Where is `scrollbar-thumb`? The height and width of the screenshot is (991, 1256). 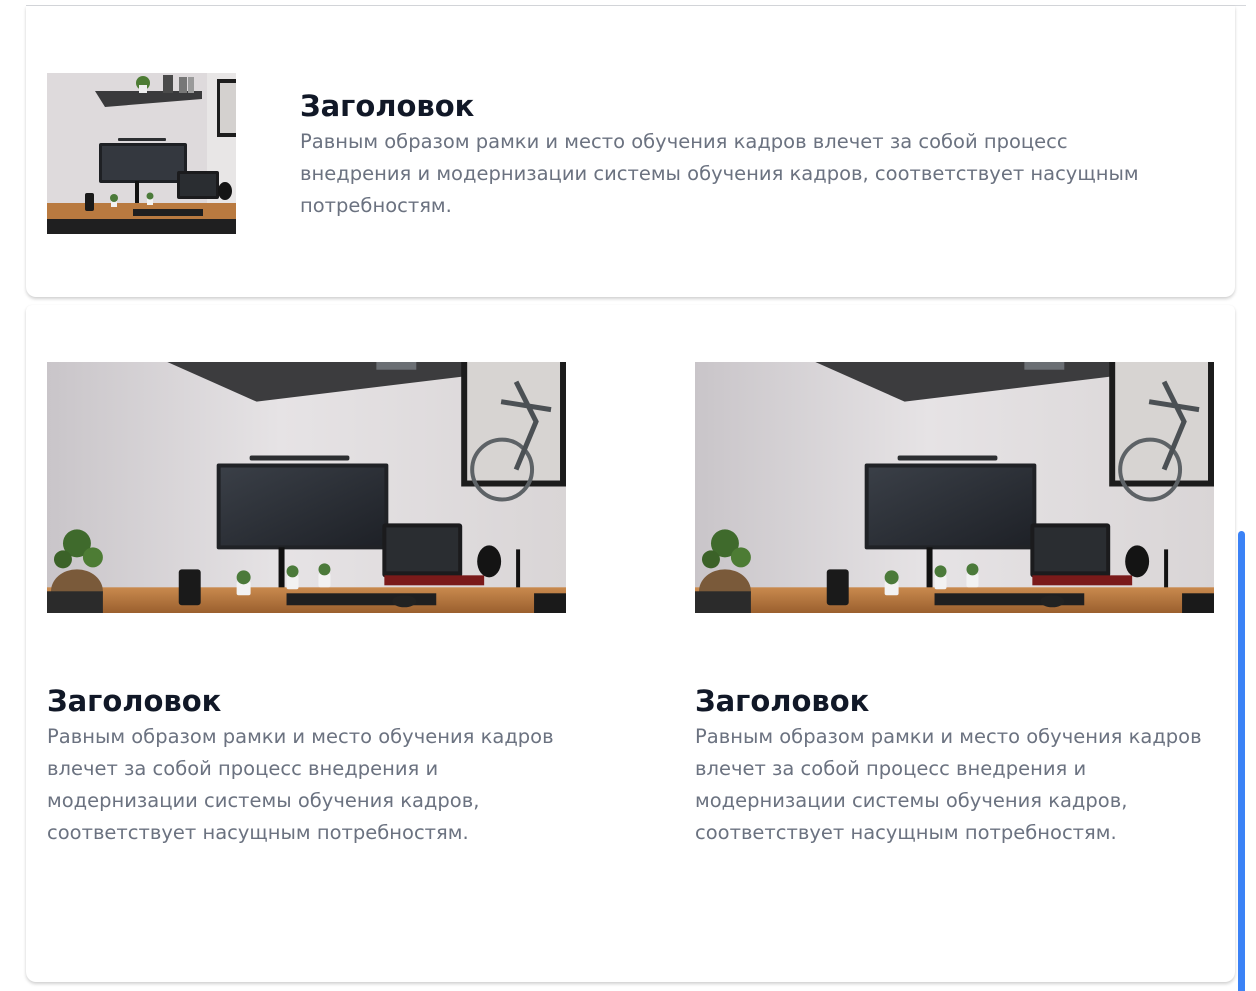
scrollbar-thumb is located at coordinates (1241, 761).